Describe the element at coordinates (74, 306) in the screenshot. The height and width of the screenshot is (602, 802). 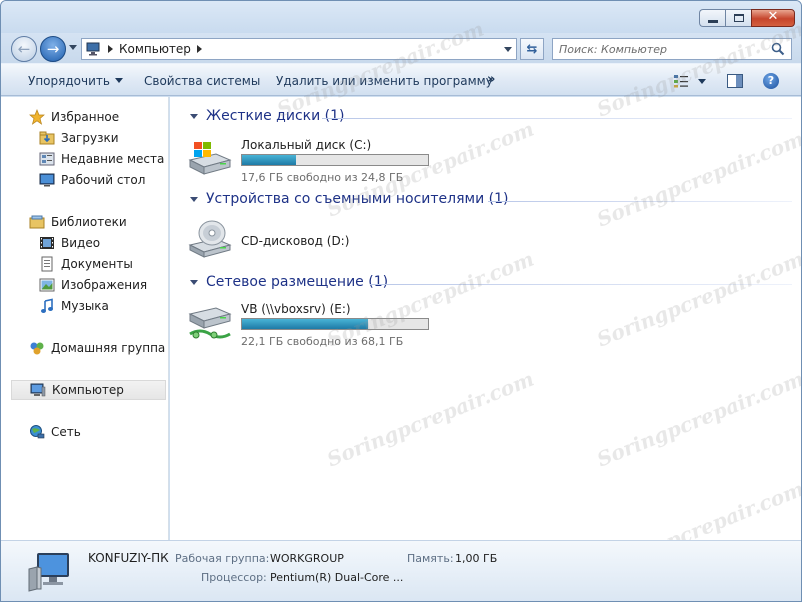
I see `sidebar-item-music: Музыка` at that location.